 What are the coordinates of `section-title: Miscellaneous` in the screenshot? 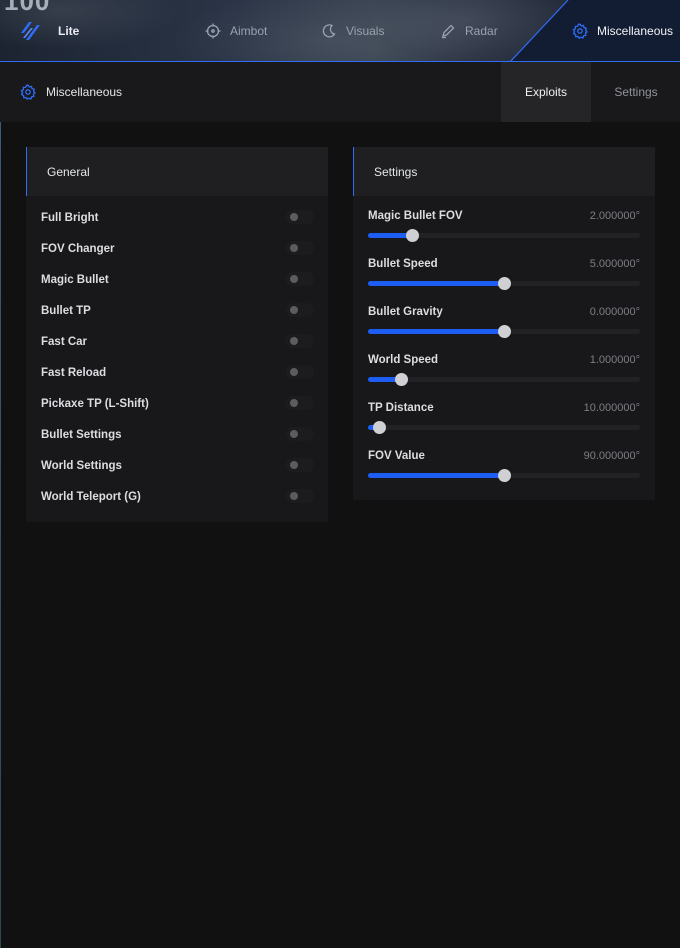 It's located at (71, 92).